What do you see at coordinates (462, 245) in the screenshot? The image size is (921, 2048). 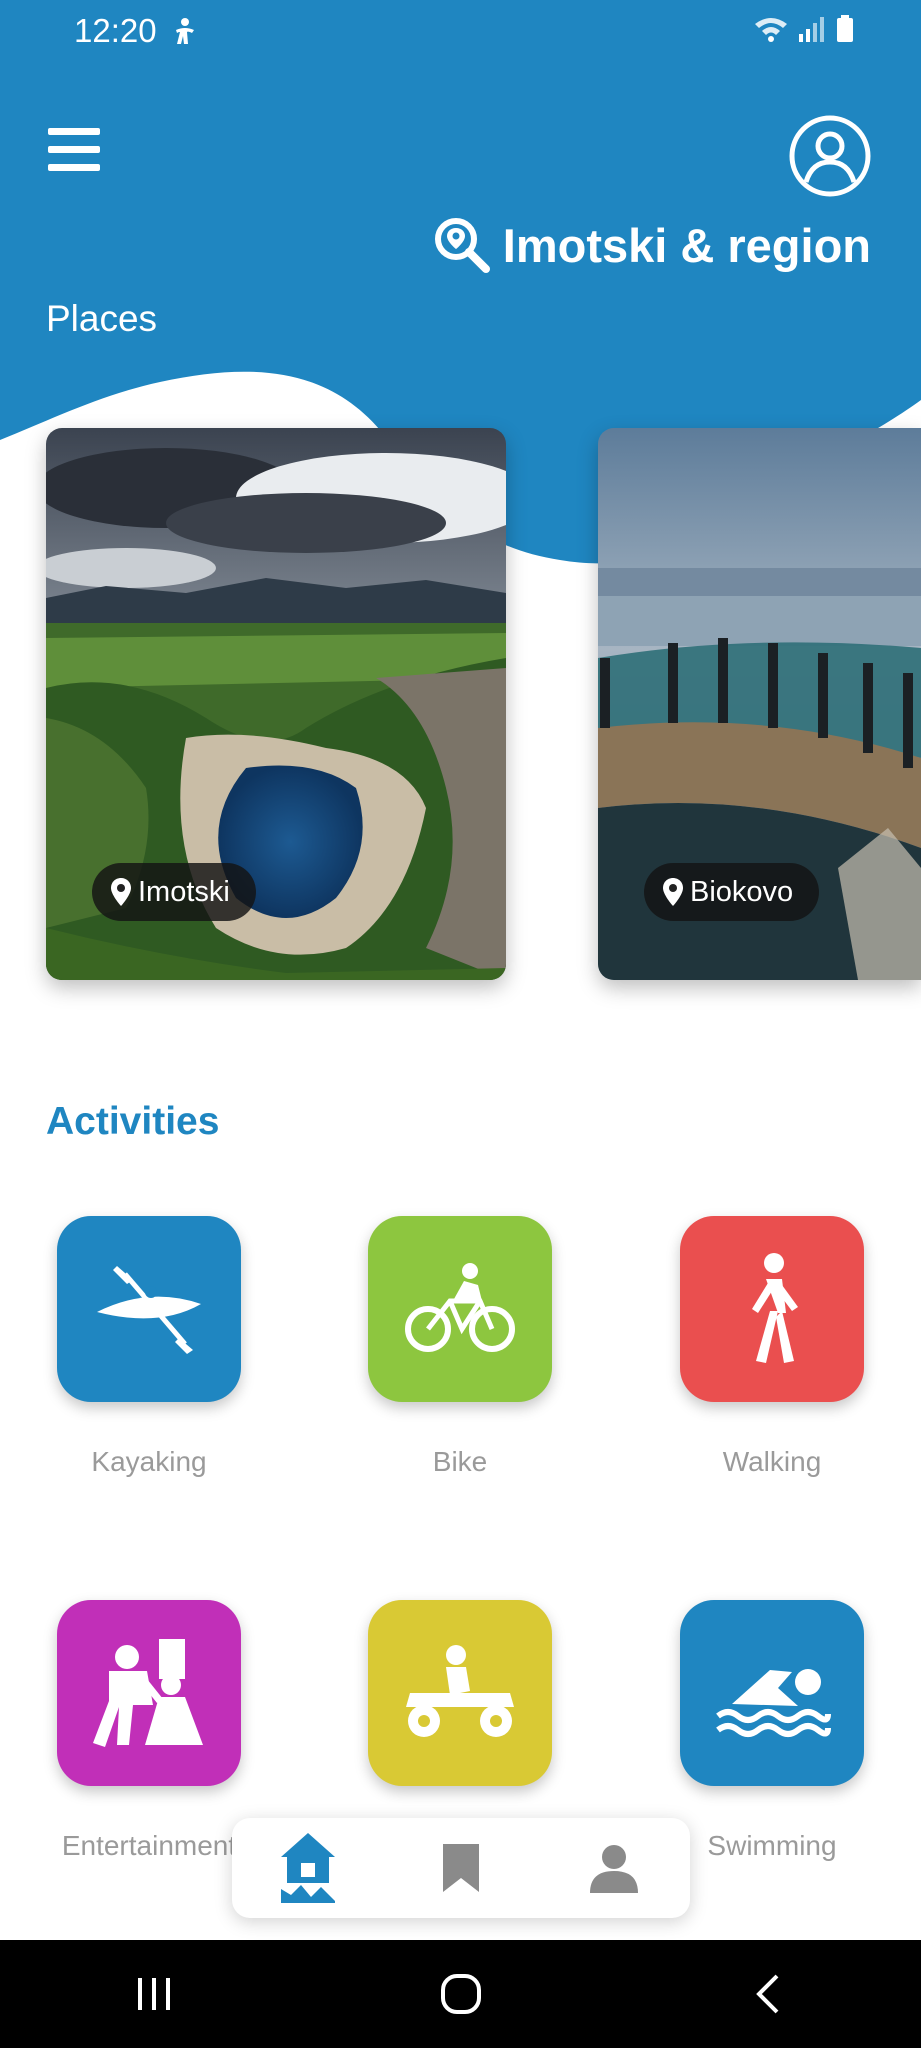 I see `search-location-icon` at bounding box center [462, 245].